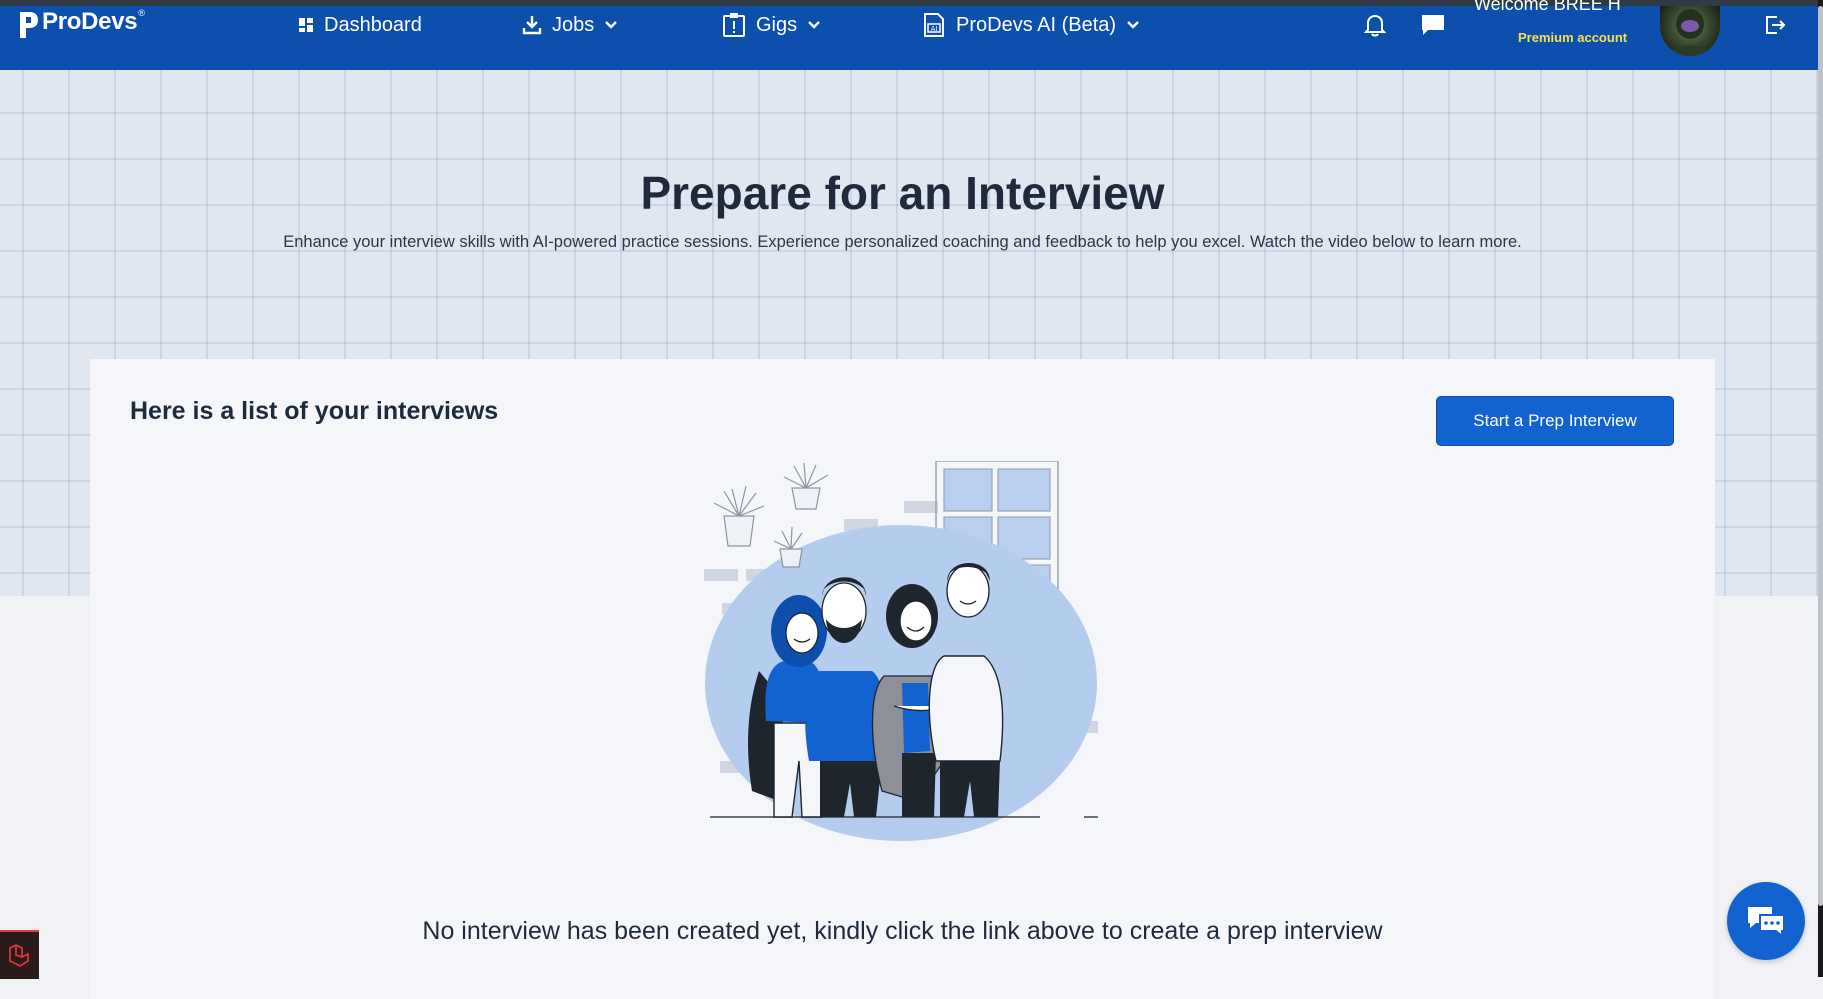  Describe the element at coordinates (532, 25) in the screenshot. I see `download-icon` at that location.